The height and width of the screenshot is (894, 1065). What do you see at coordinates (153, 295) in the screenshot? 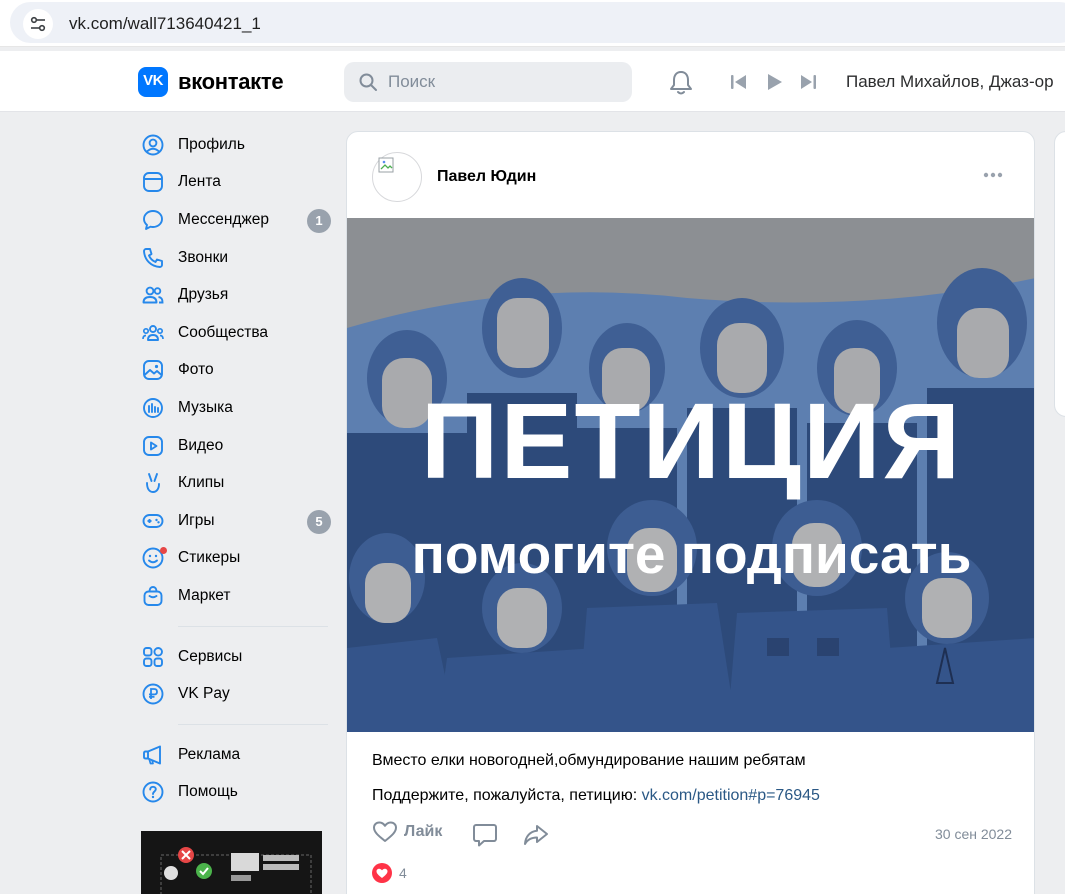
I see `friends-icon` at bounding box center [153, 295].